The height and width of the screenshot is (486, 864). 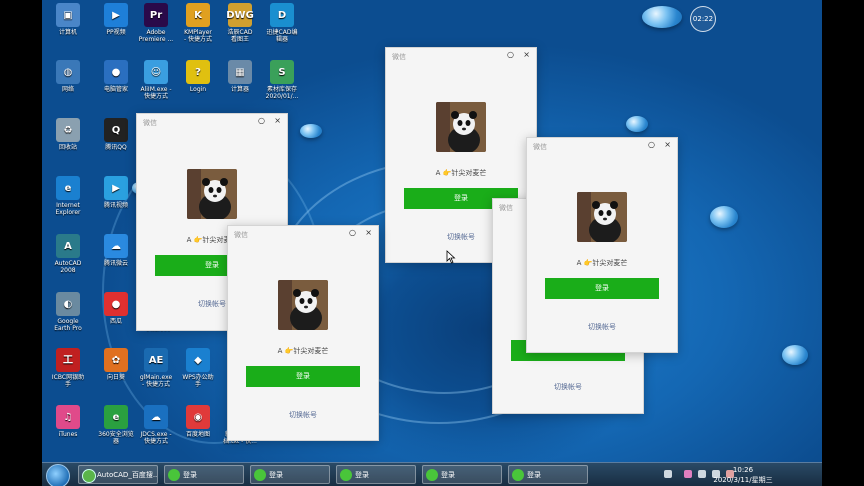 I want to click on desktop-icon-qq: Q 腾讯QQ, so click(x=116, y=134).